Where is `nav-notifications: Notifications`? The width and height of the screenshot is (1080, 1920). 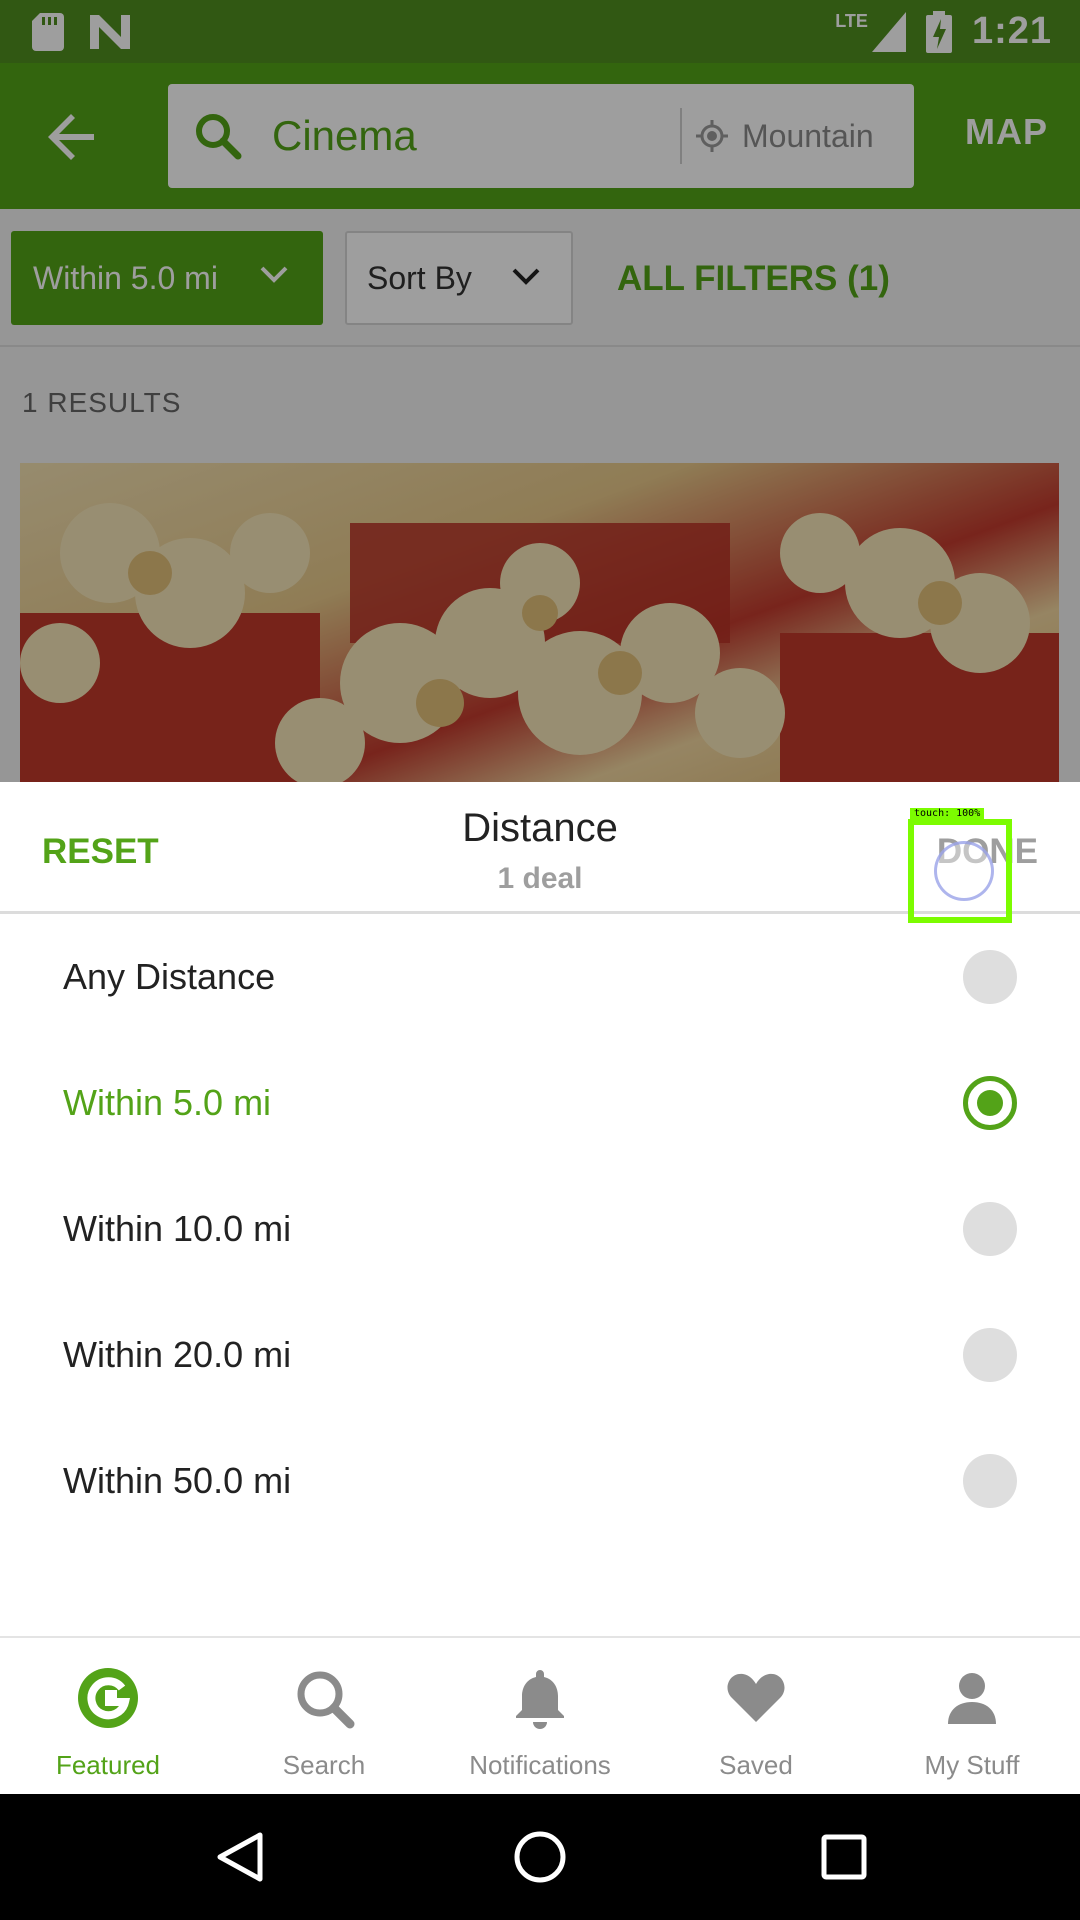
nav-notifications: Notifications is located at coordinates (540, 1716).